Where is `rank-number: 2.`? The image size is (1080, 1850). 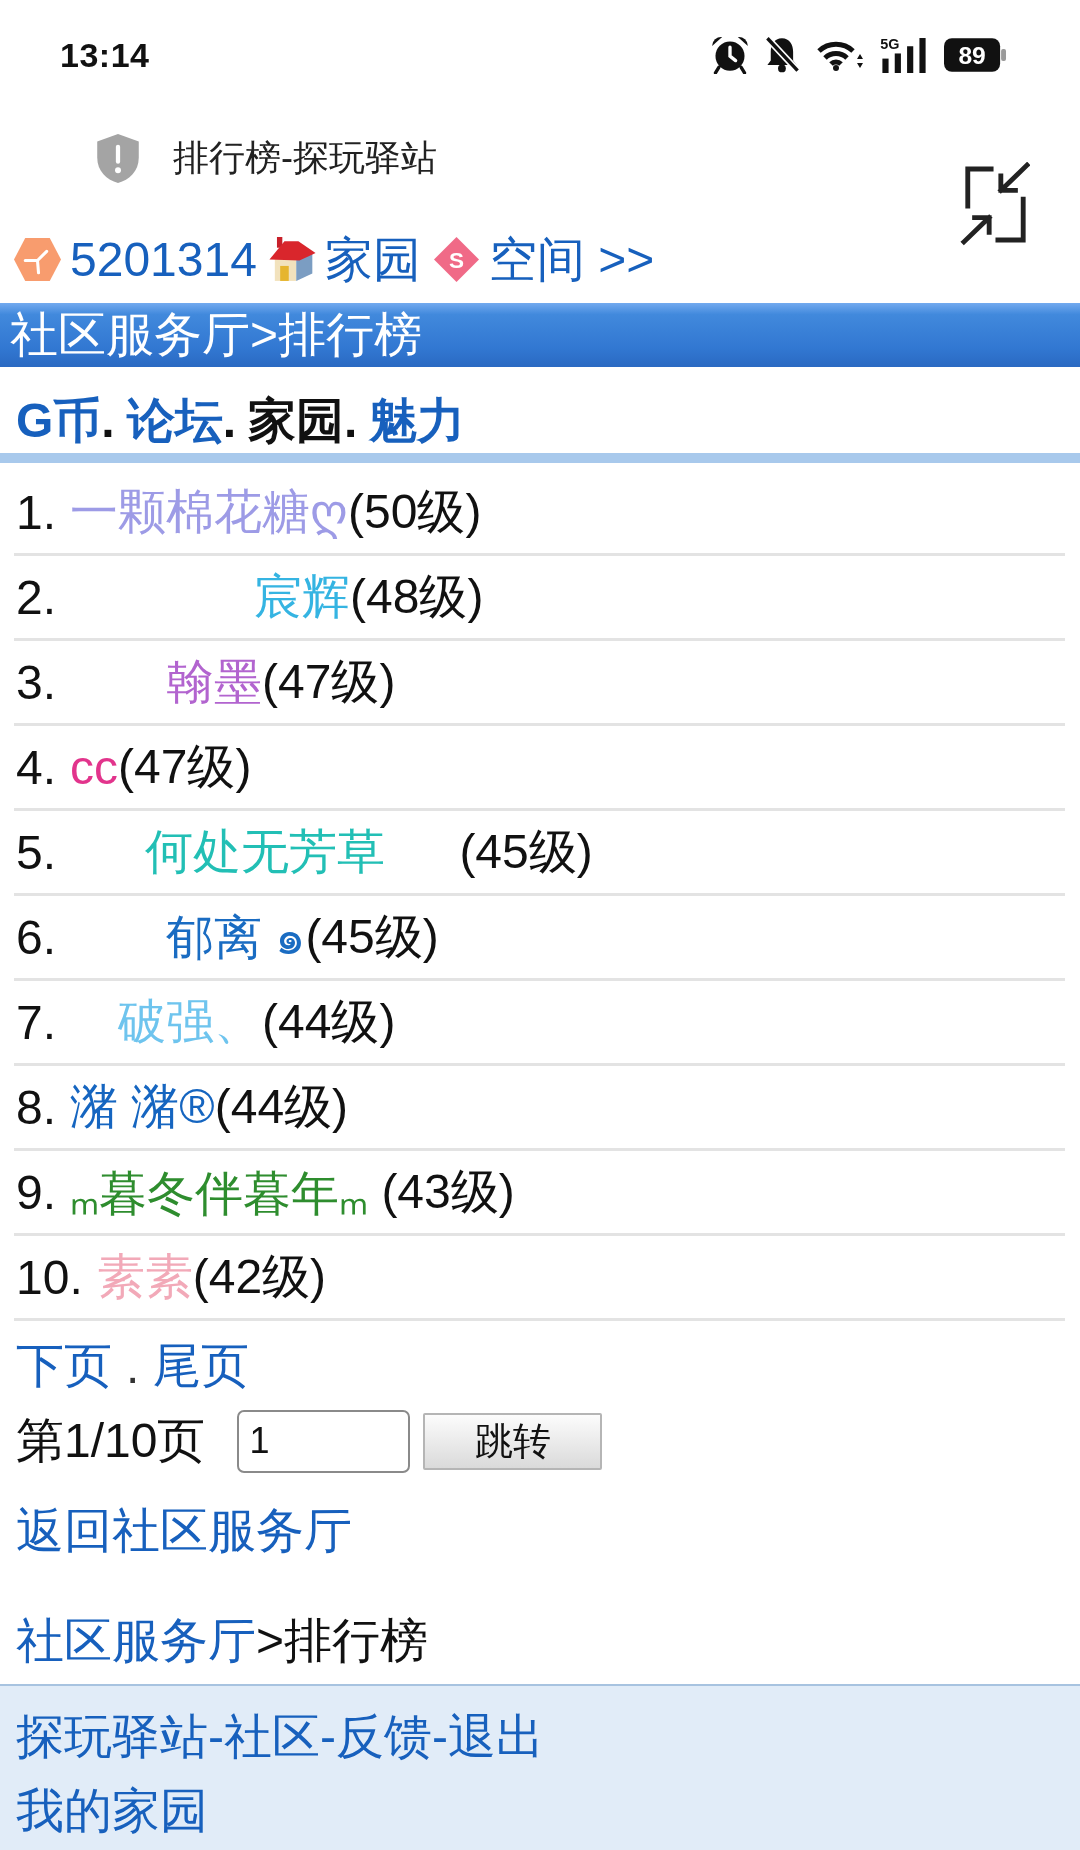 rank-number: 2. is located at coordinates (36, 597).